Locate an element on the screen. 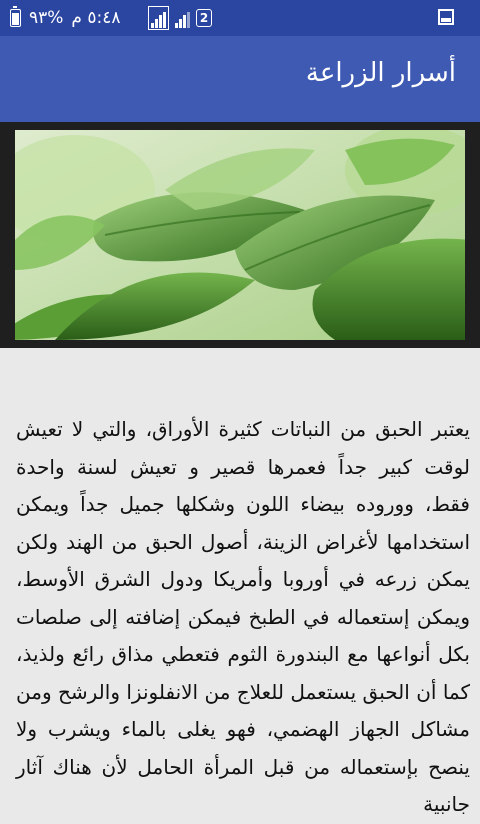 The height and width of the screenshot is (824, 480). image-notification-icon is located at coordinates (446, 17).